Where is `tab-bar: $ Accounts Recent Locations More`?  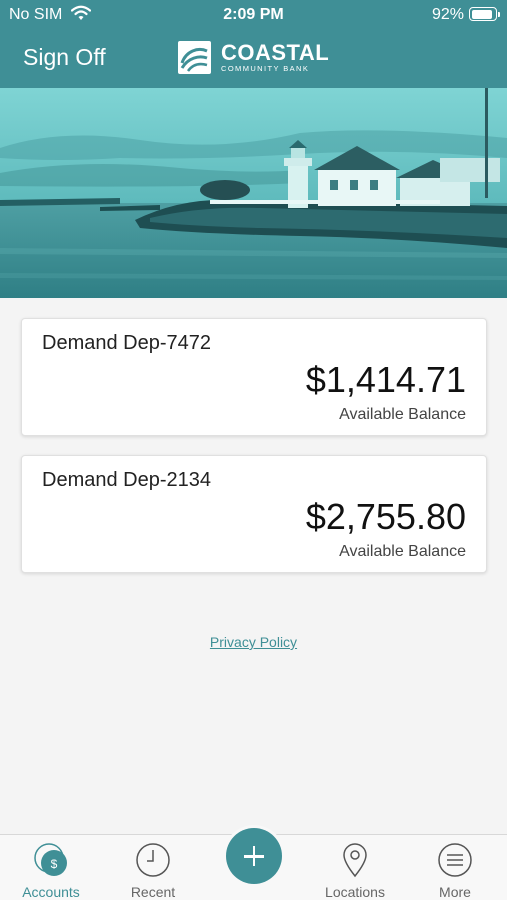 tab-bar: $ Accounts Recent Locations More is located at coordinates (253, 862).